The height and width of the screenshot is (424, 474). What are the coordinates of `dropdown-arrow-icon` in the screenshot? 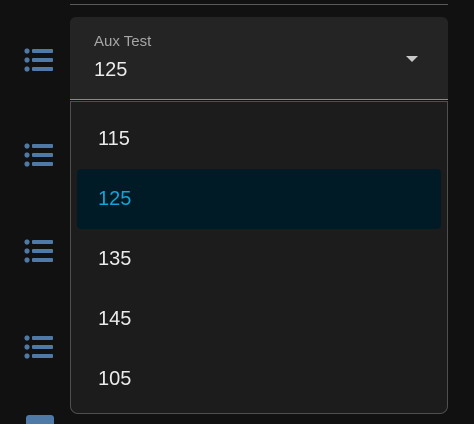 It's located at (412, 59).